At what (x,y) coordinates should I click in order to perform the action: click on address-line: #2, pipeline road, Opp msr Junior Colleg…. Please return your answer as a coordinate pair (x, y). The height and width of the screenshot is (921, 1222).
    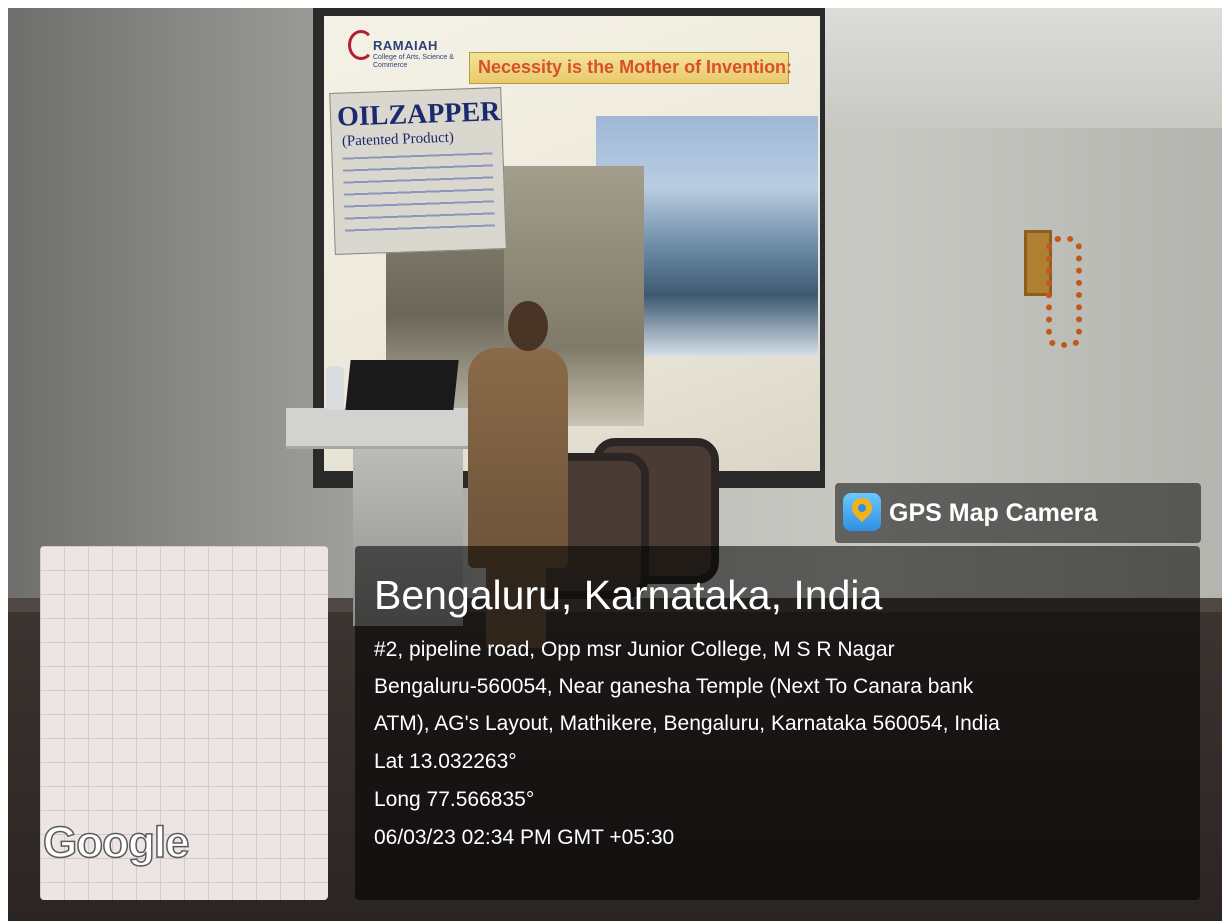
    Looking at the image, I should click on (634, 649).